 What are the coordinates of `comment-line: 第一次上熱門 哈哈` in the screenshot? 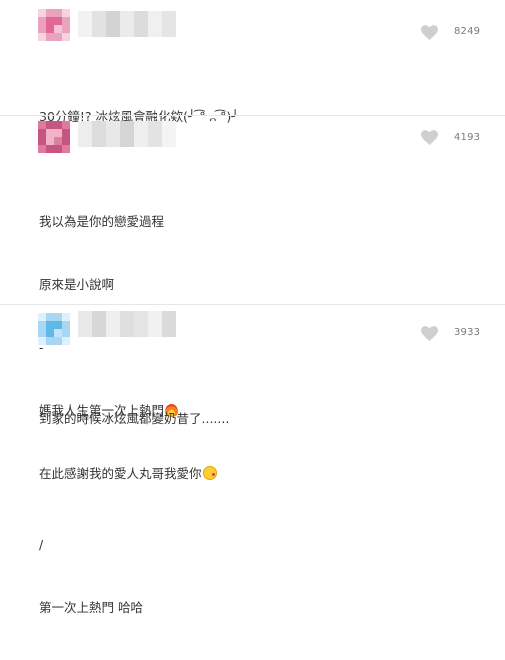 It's located at (91, 607).